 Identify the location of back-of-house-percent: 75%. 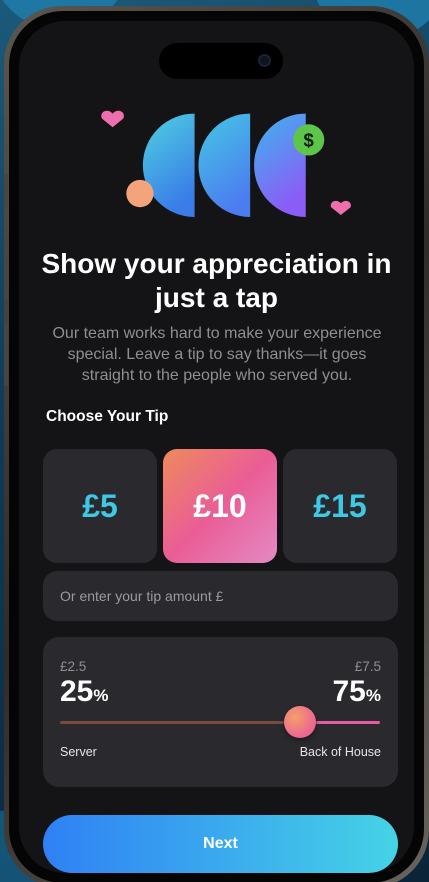
(357, 692).